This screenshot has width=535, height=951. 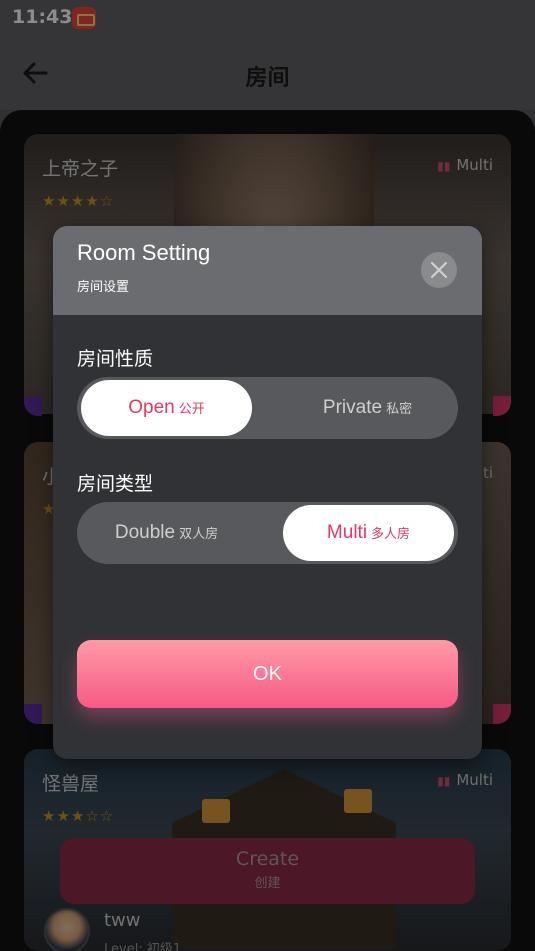 I want to click on multi-option-label: Multi, so click(x=347, y=532).